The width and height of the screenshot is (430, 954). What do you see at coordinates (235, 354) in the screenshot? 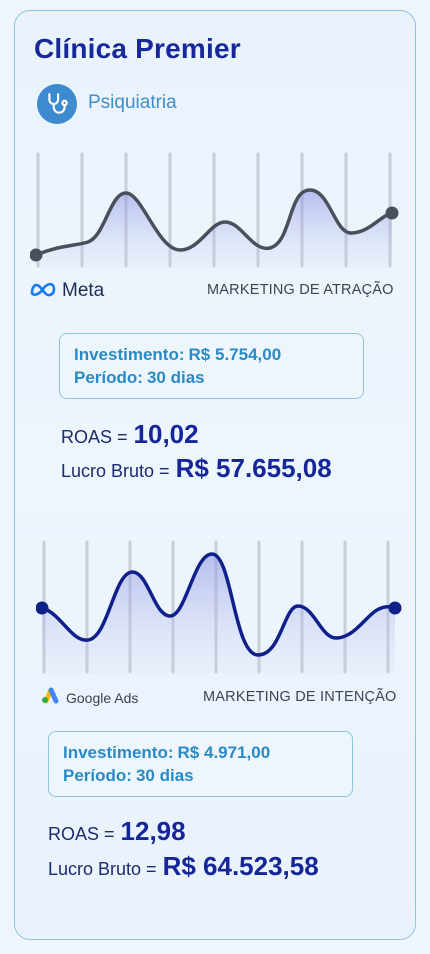
I see `investment-value: R$ 5.754,00` at bounding box center [235, 354].